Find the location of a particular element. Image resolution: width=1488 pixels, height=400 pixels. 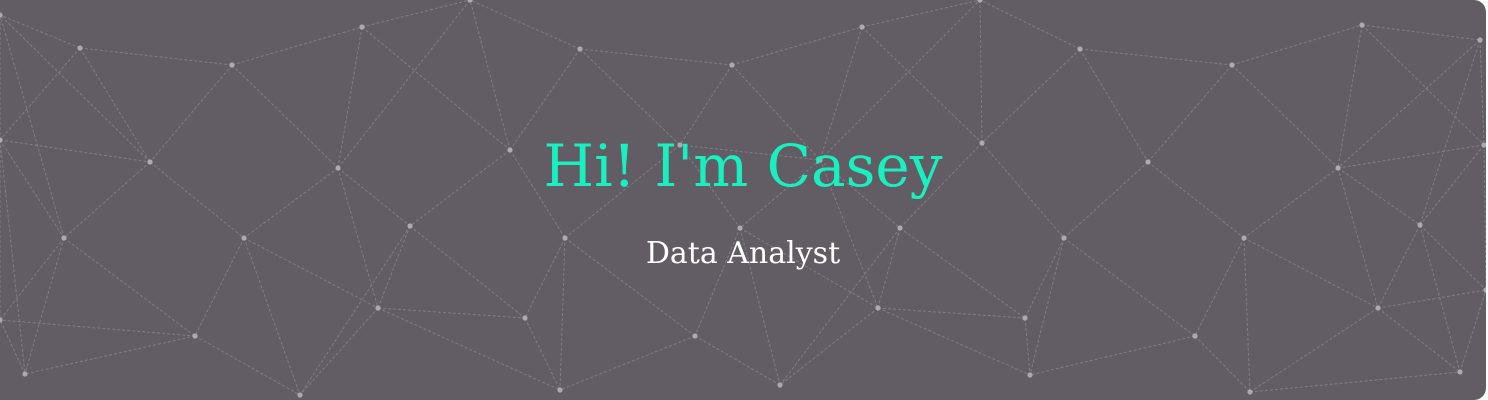

headline: Hi! I'm Casey is located at coordinates (743, 166).